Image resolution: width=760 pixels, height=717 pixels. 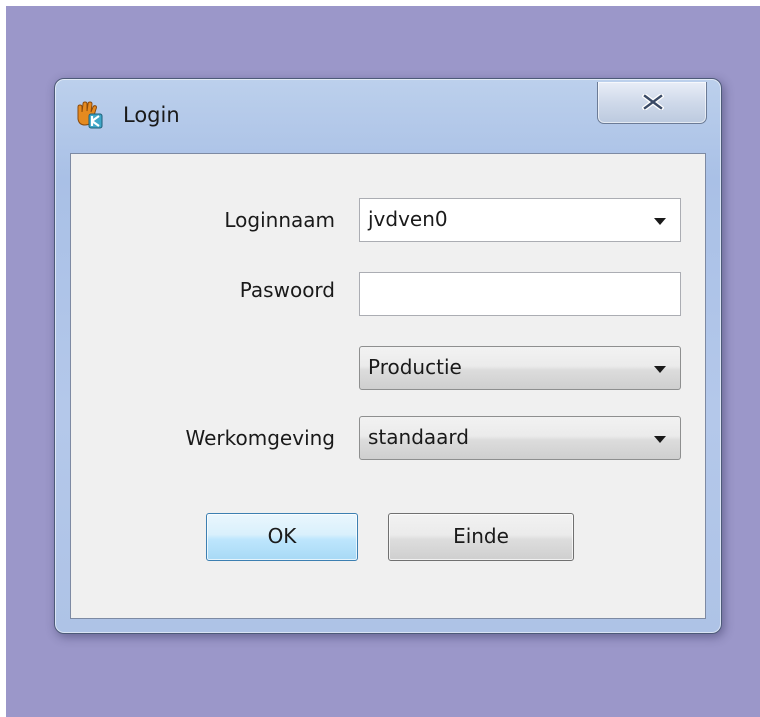 I want to click on ok-button: OK, so click(x=282, y=537).